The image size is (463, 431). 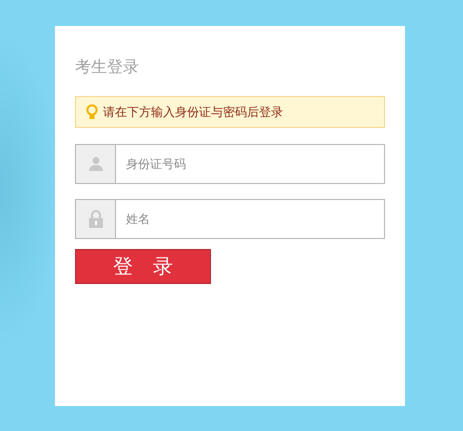 I want to click on text-input: 姓名, so click(x=250, y=219).